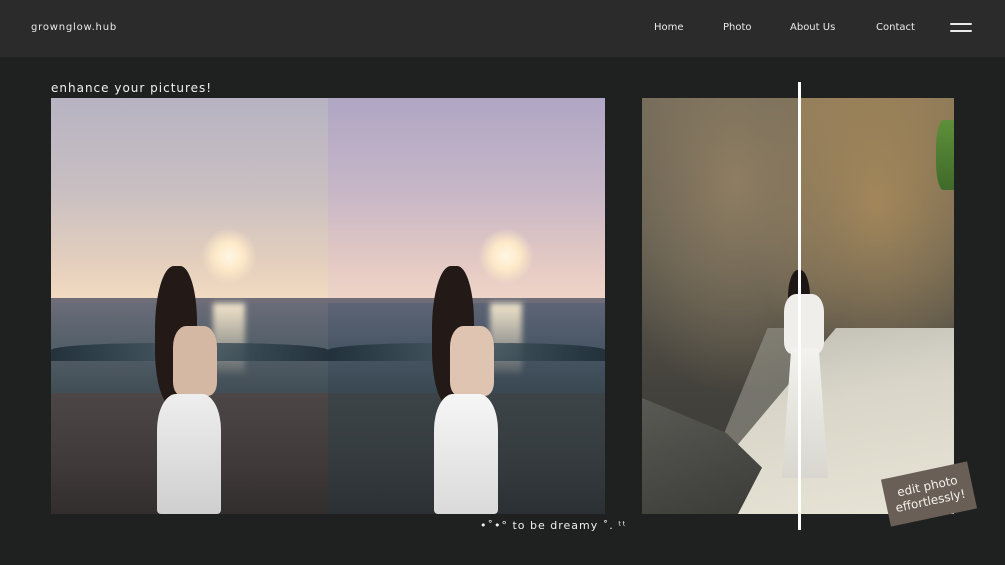 This screenshot has height=565, width=1005. What do you see at coordinates (812, 27) in the screenshot?
I see `nav-about-us: About Us` at bounding box center [812, 27].